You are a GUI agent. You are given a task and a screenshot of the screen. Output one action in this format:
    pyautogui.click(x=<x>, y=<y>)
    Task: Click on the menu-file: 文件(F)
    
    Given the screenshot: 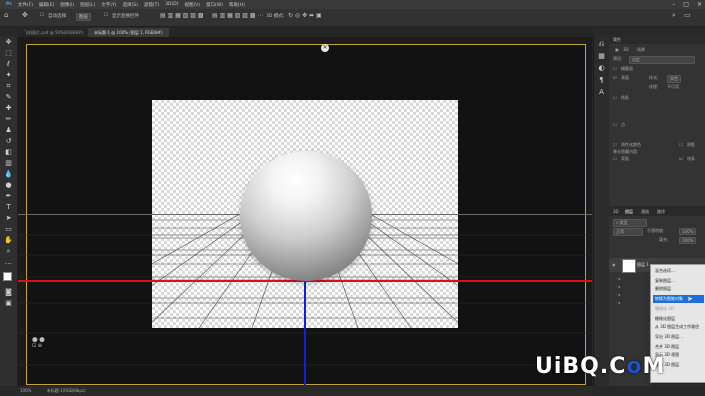 What is the action you would take?
    pyautogui.click(x=25, y=5)
    